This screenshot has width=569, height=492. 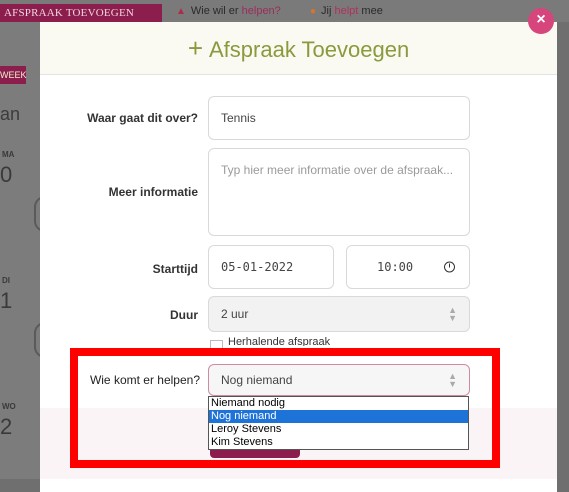 What do you see at coordinates (8, 154) in the screenshot?
I see `background-day-label: MA` at bounding box center [8, 154].